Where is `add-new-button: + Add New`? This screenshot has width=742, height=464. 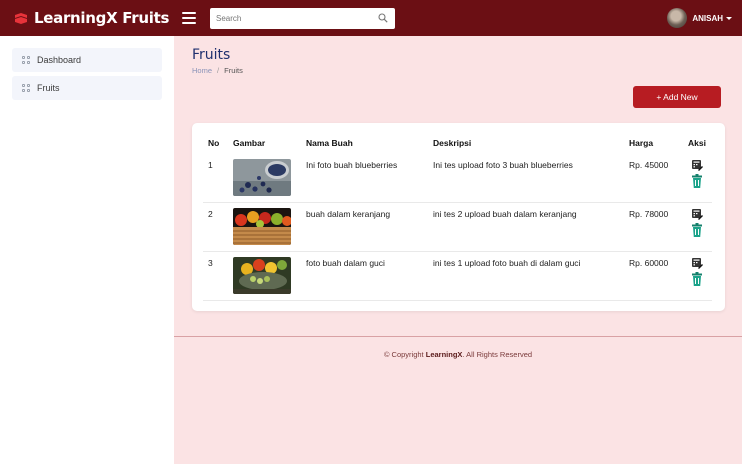
add-new-button: + Add New is located at coordinates (677, 97).